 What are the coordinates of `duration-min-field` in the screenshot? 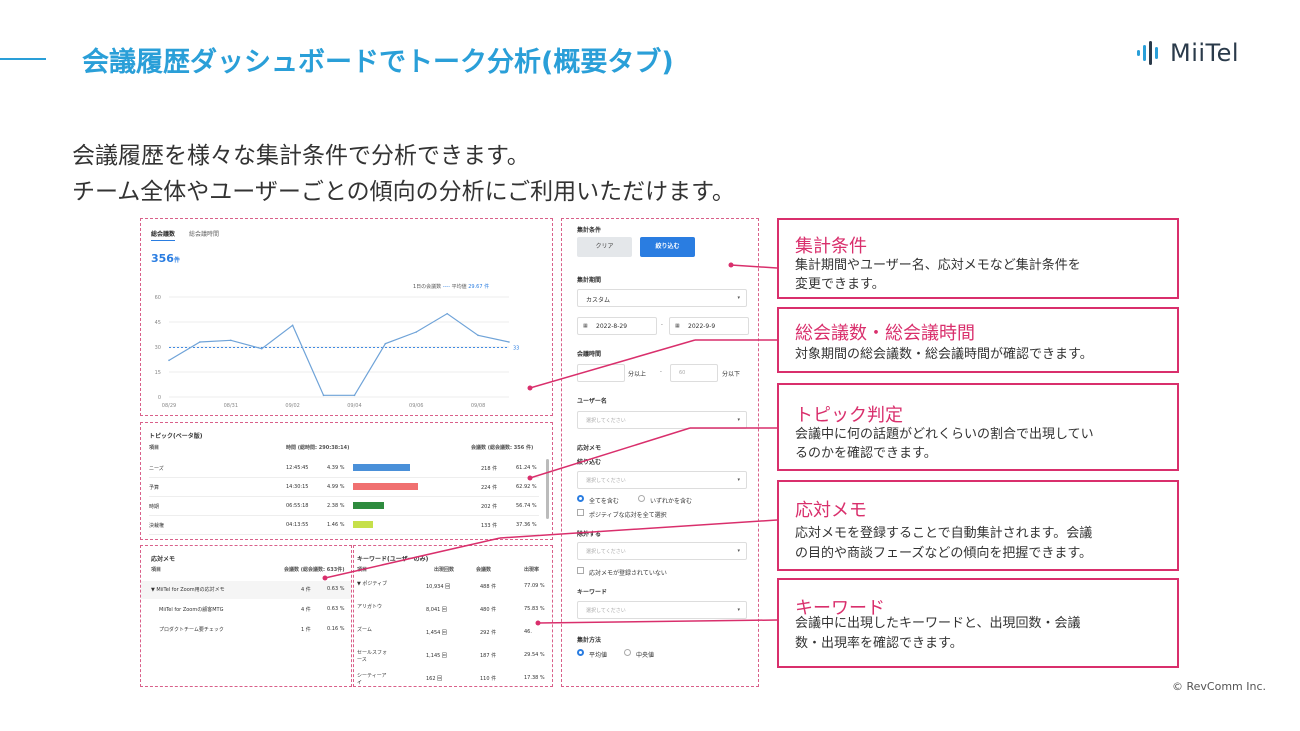 It's located at (601, 373).